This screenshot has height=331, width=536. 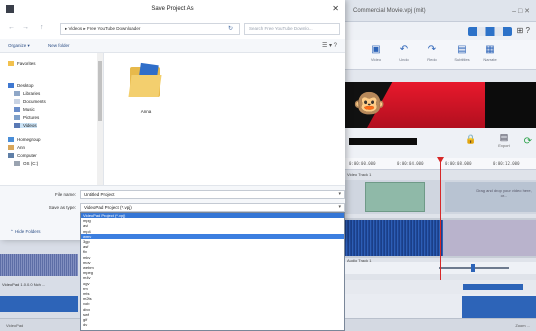 I want to click on tree-item: Desktop, so click(x=21, y=86).